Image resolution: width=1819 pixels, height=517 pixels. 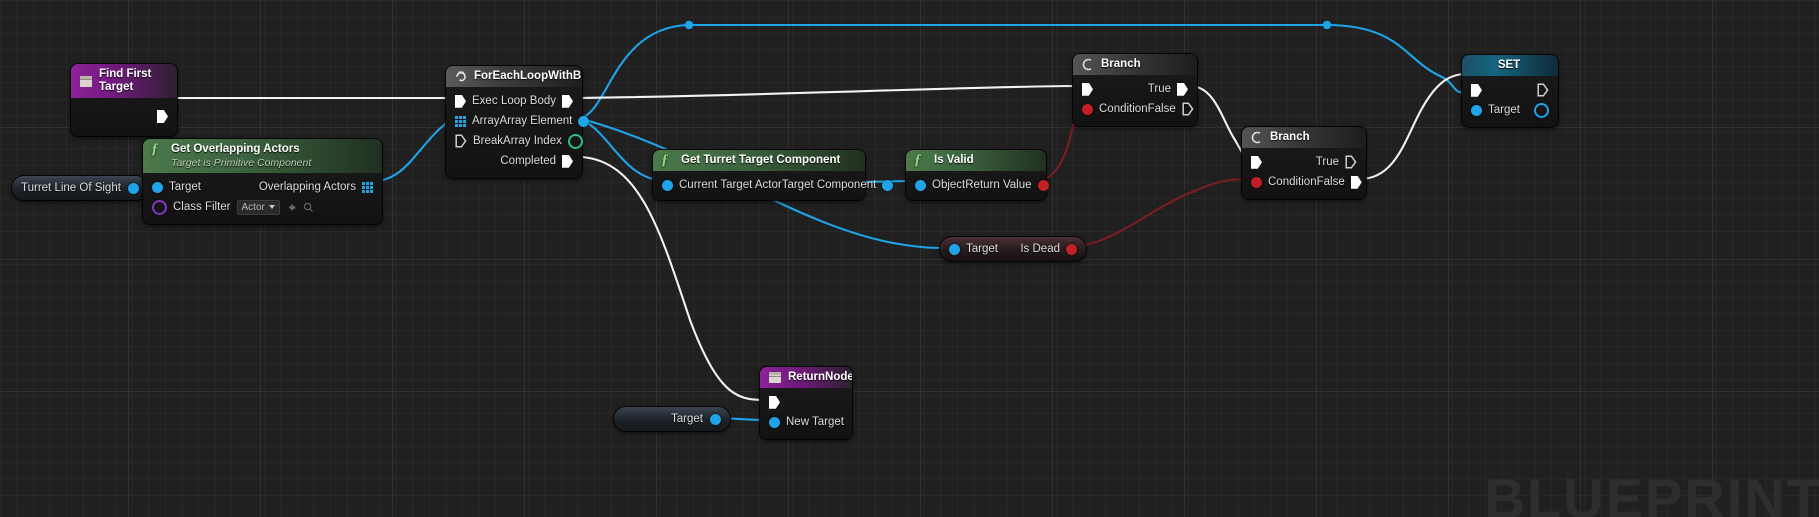 What do you see at coordinates (71, 188) in the screenshot?
I see `variable-label: Turret Line Of Sight` at bounding box center [71, 188].